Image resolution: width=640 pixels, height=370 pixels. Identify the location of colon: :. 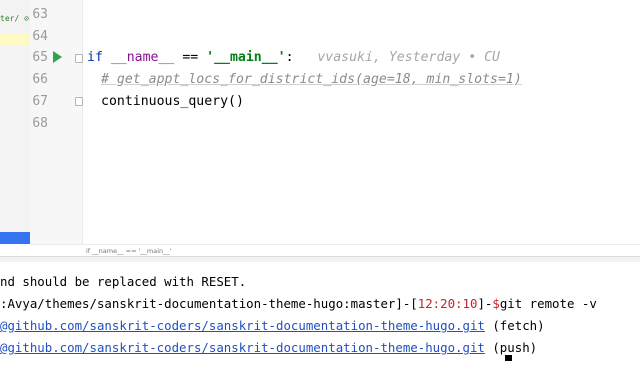
(289, 57).